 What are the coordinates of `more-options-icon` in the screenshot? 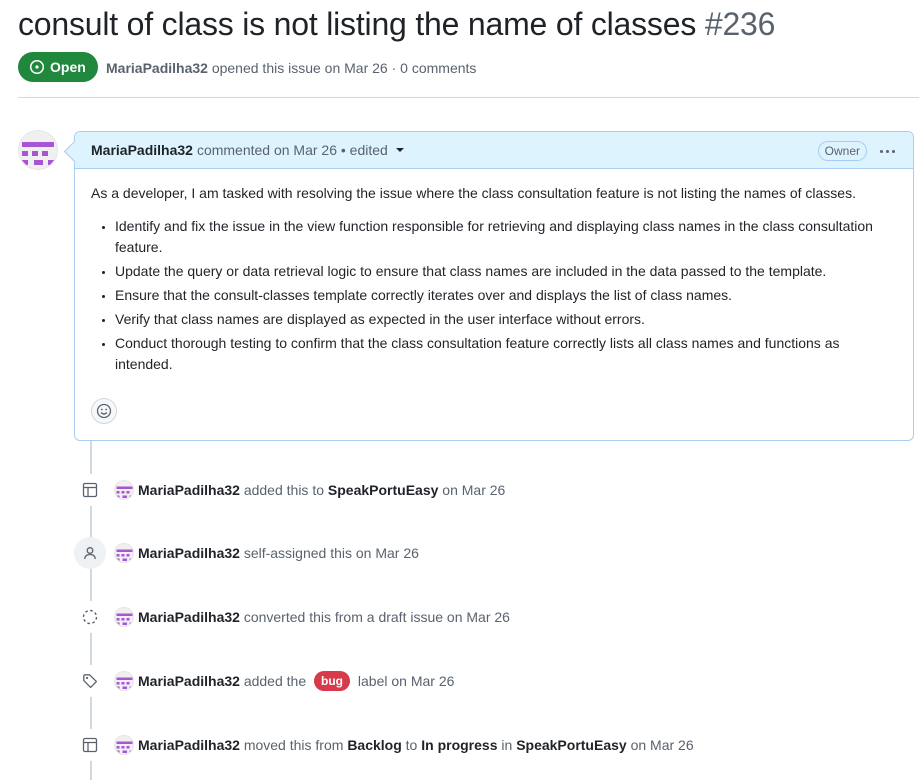 It's located at (887, 151).